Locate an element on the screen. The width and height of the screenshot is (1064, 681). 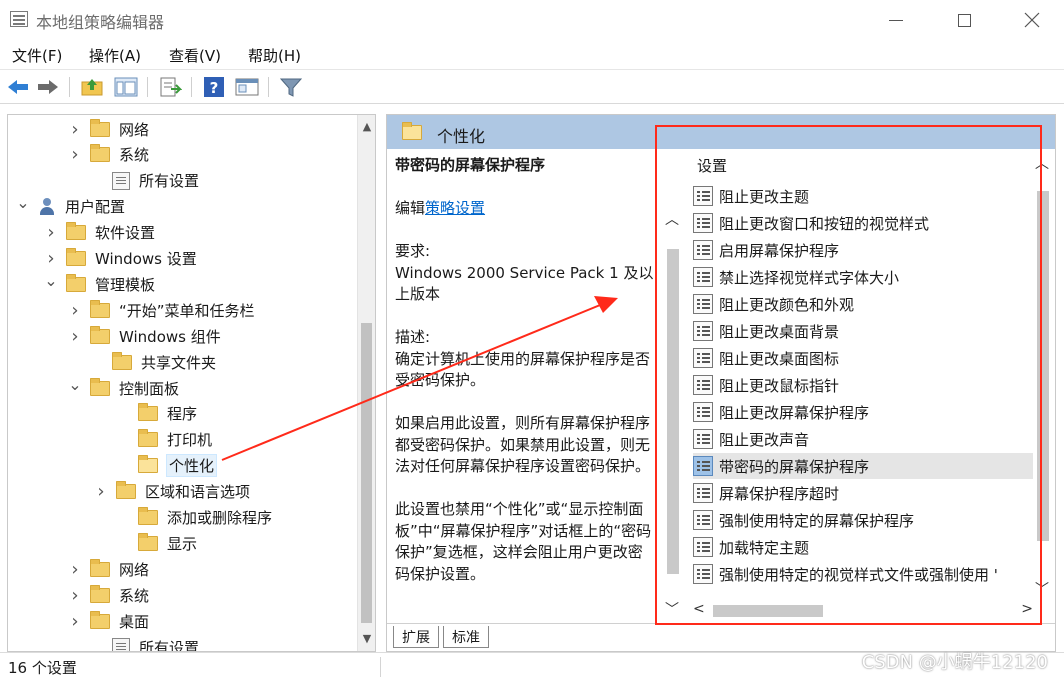
policy-setting-row: 加载特定主题 is located at coordinates (863, 547).